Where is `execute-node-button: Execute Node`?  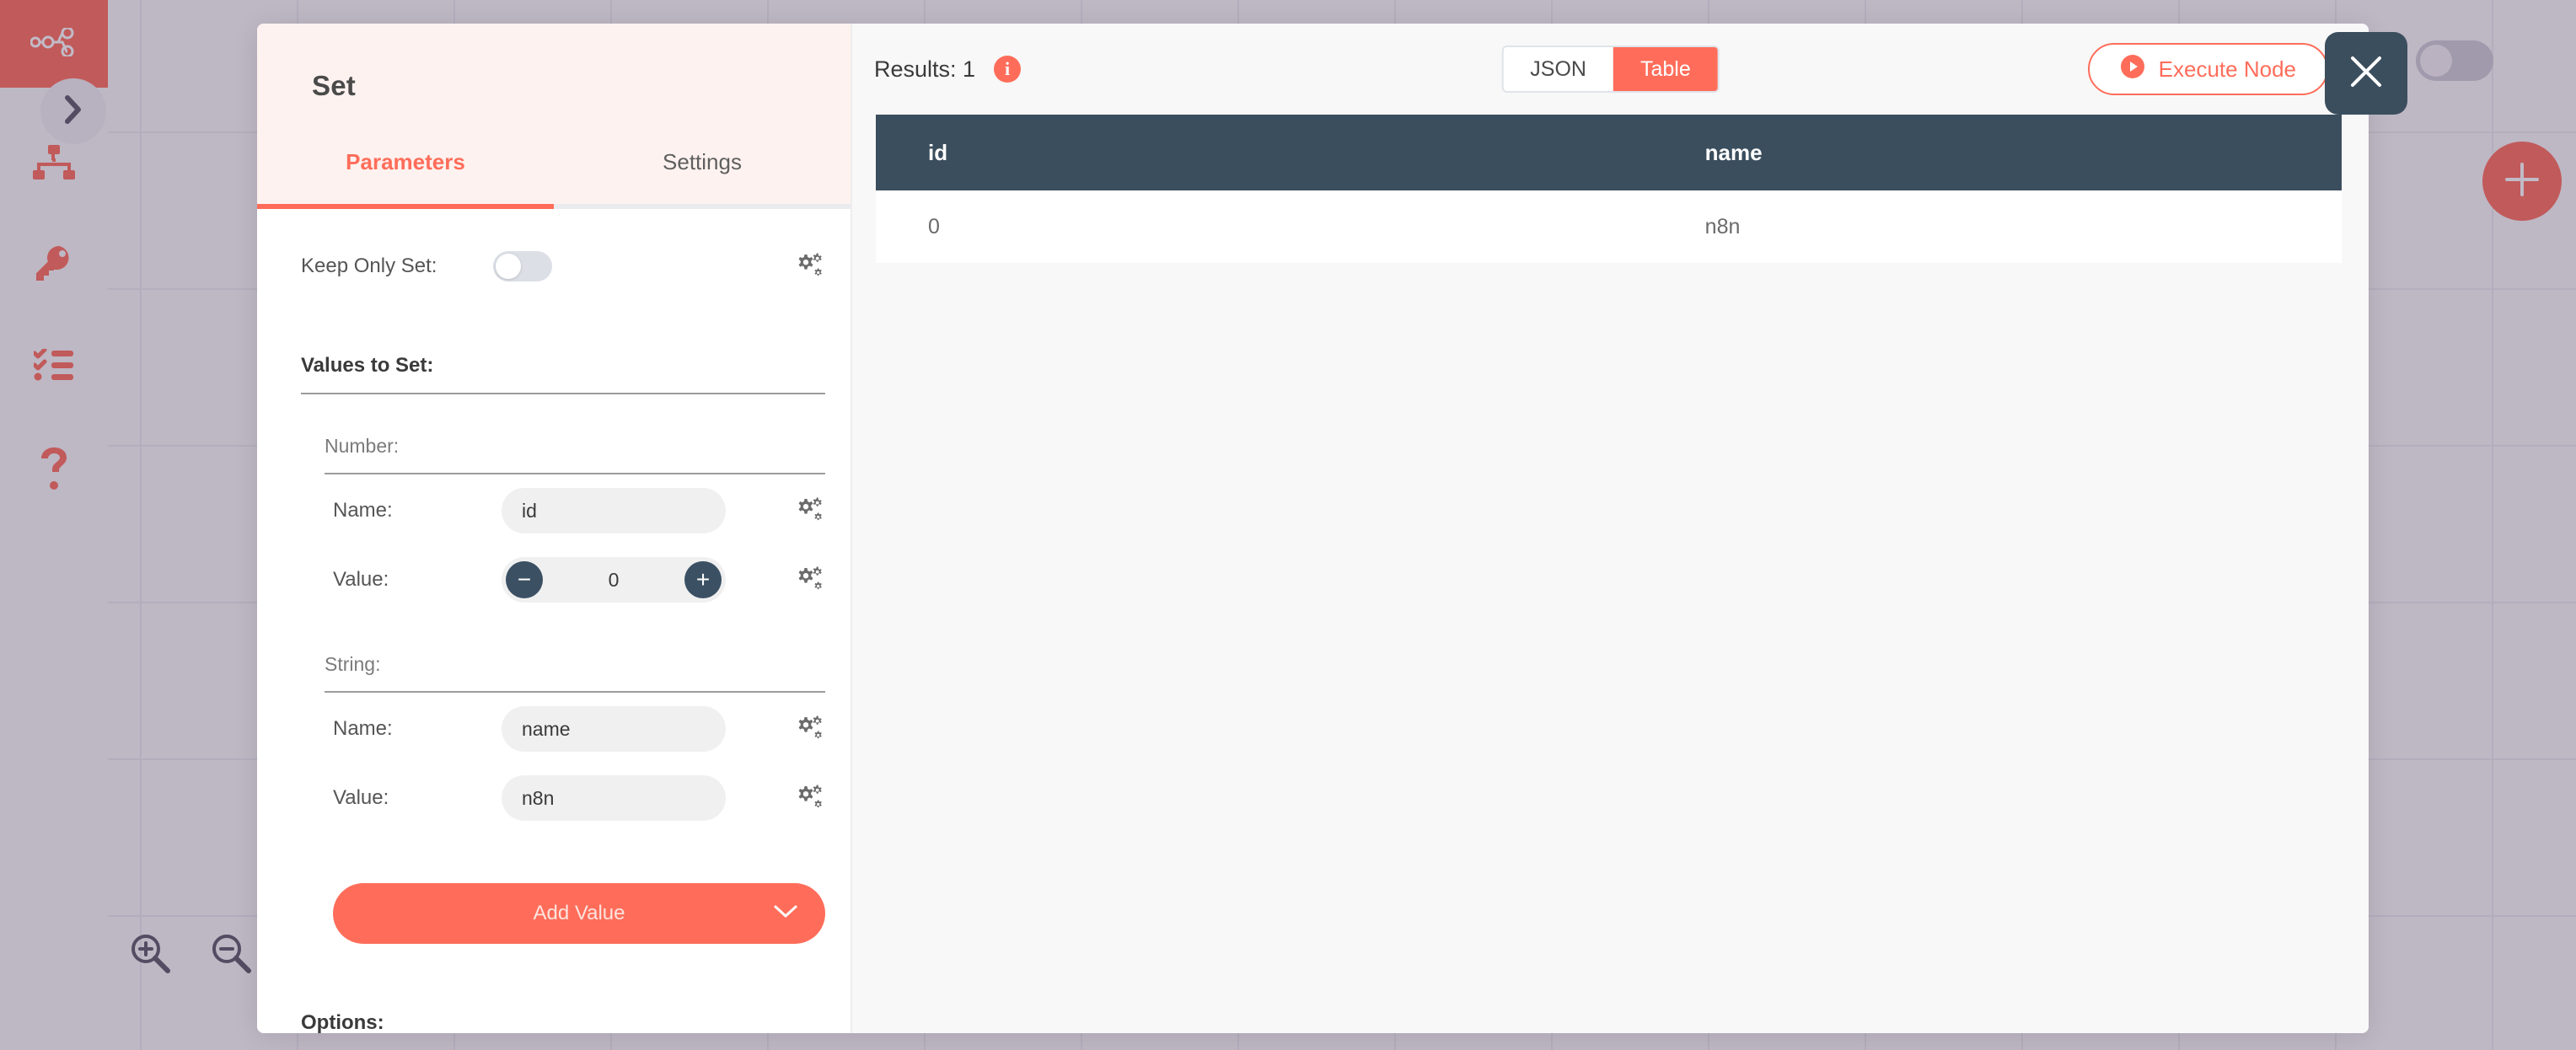 execute-node-button: Execute Node is located at coordinates (2207, 69).